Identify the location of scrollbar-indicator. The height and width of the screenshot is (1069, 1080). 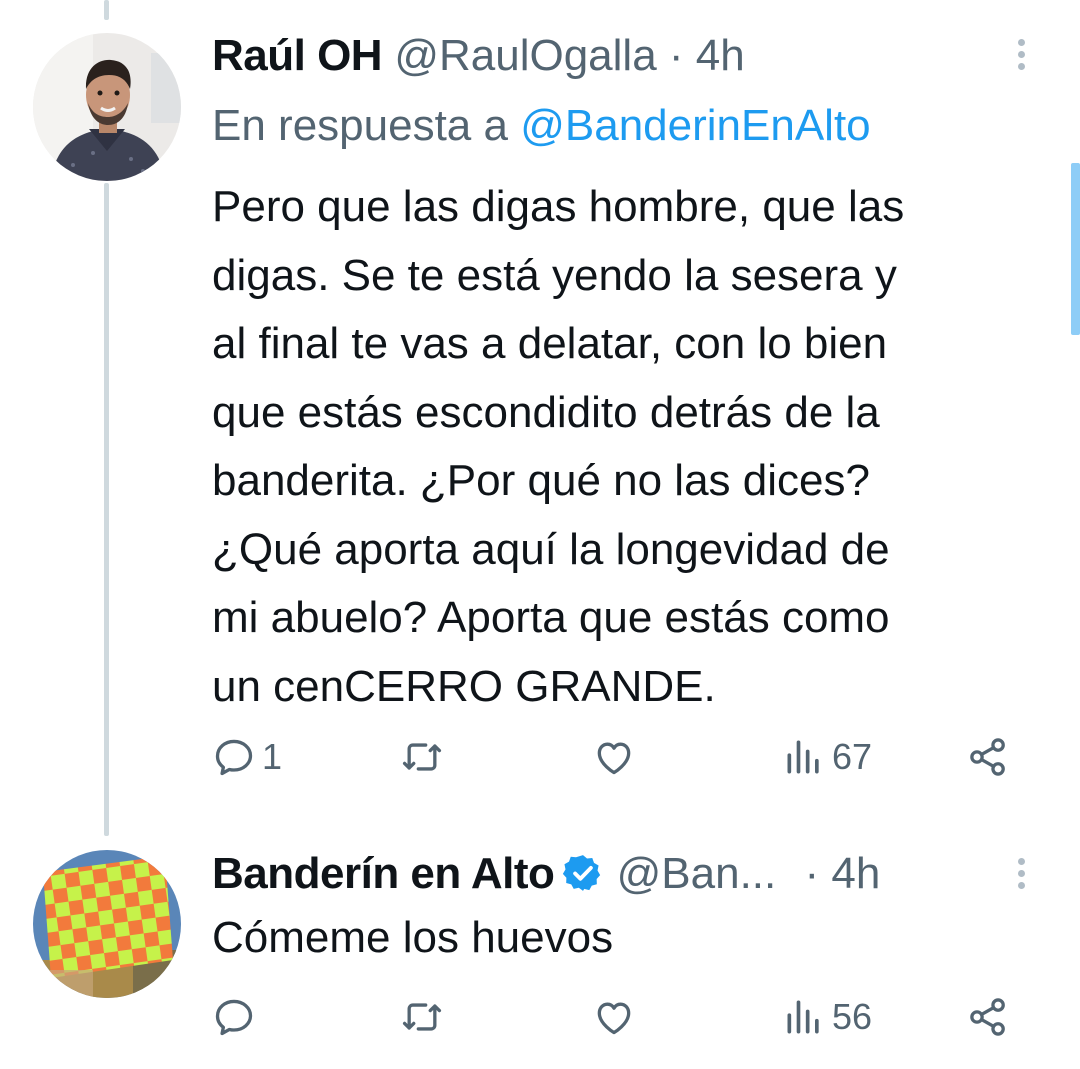
(1075, 249).